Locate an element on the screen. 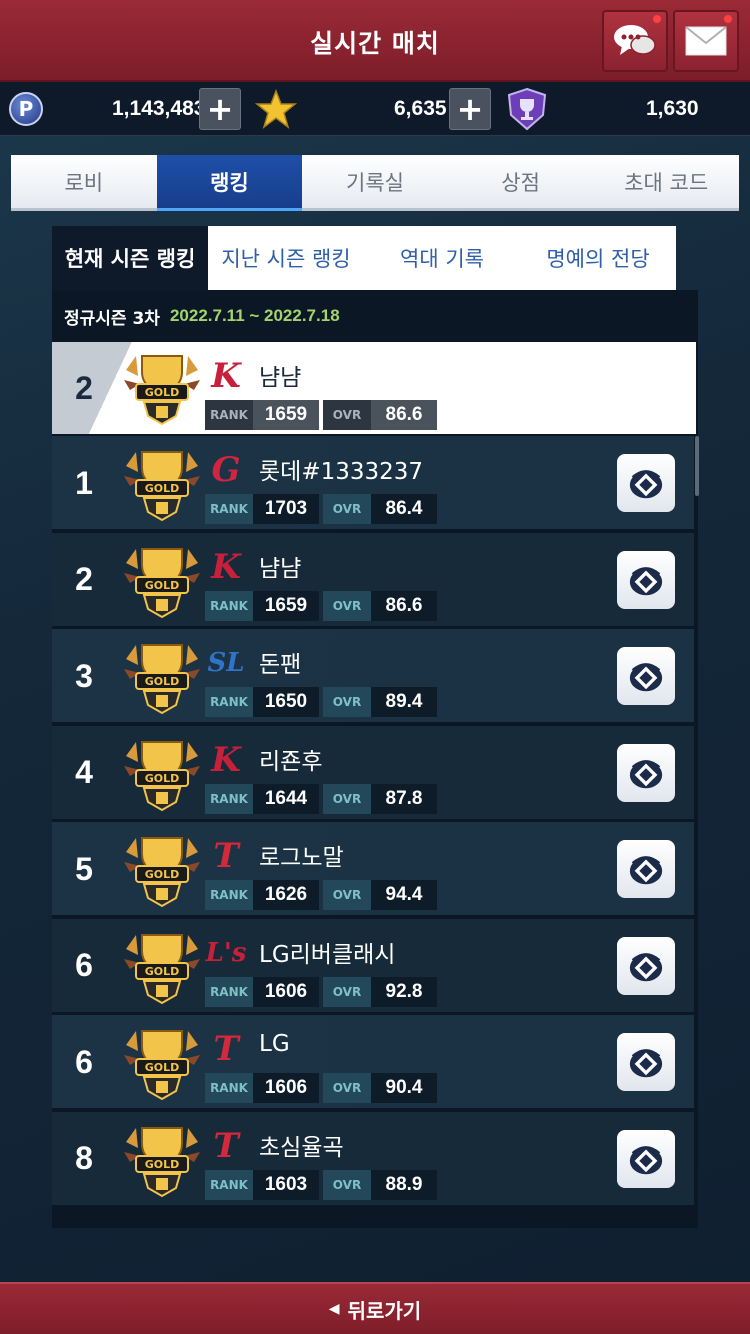 This screenshot has width=750, height=1334. ranking-row: 6 GOLD T LG RANK 1606 OVR 90.4 is located at coordinates (373, 1062).